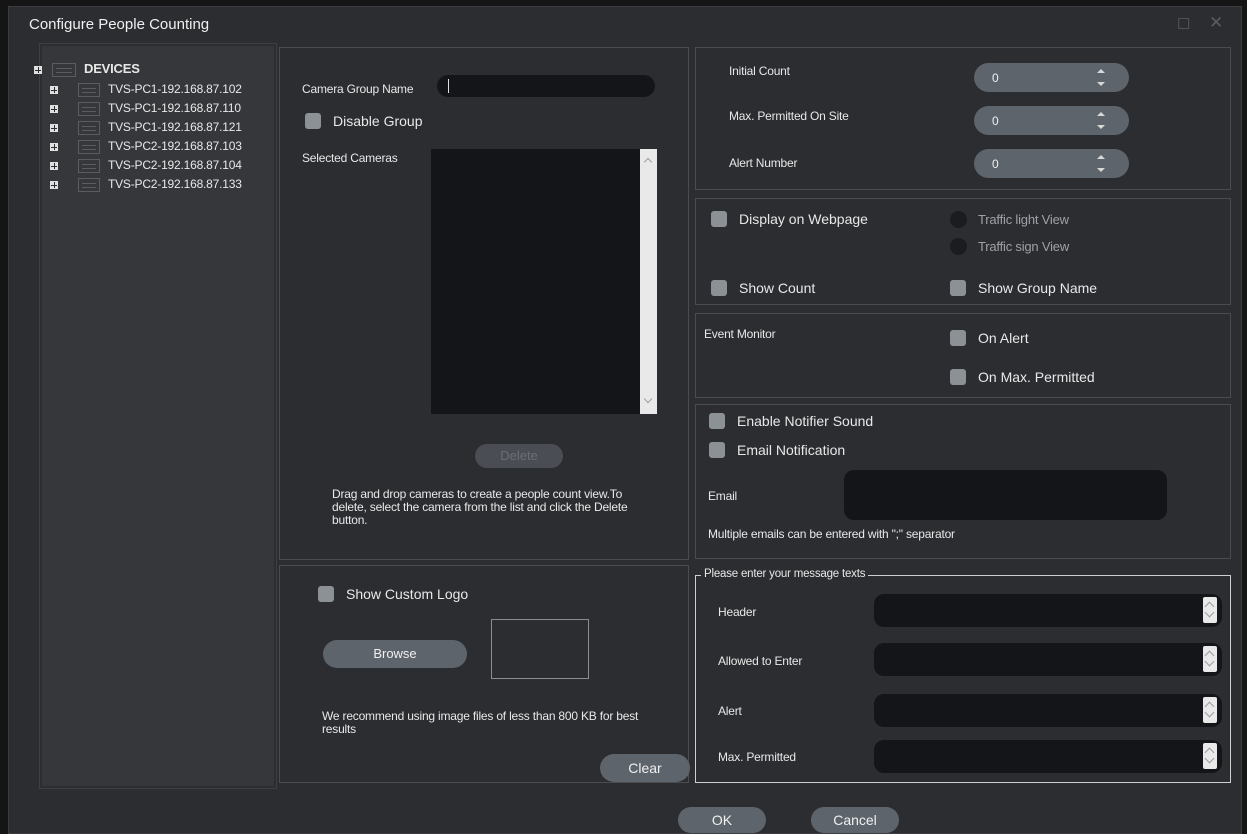  Describe the element at coordinates (717, 450) in the screenshot. I see `email-notification-checkbox` at that location.